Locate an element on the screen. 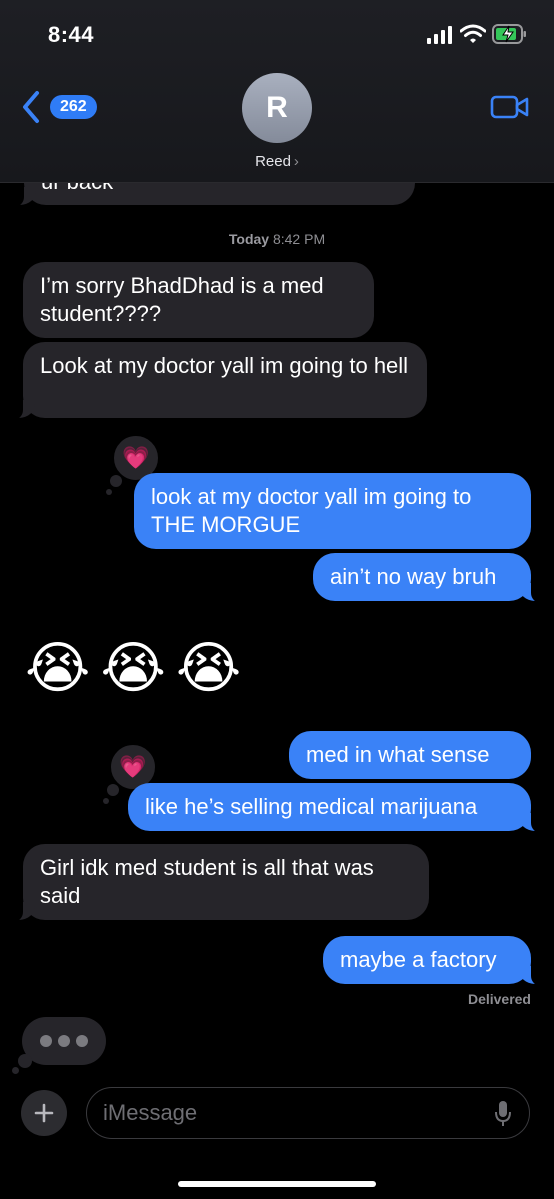  wifi-icon is located at coordinates (473, 33).